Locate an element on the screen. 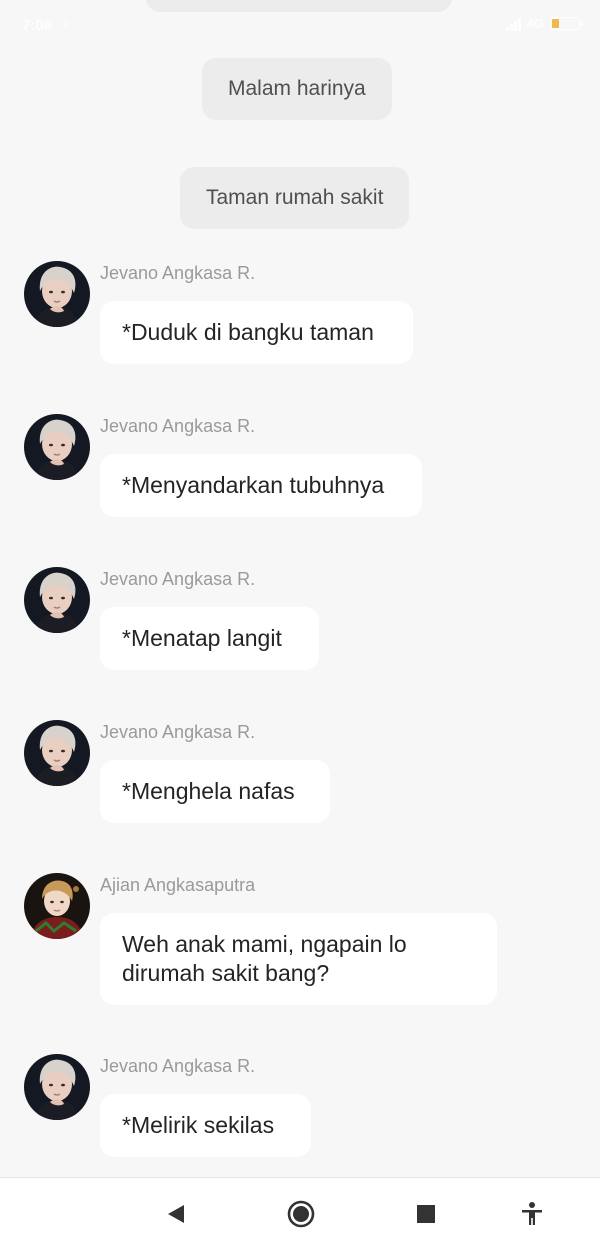 The image size is (600, 1249). message-bubble: *Menyandarkan tubuhnya is located at coordinates (261, 485).